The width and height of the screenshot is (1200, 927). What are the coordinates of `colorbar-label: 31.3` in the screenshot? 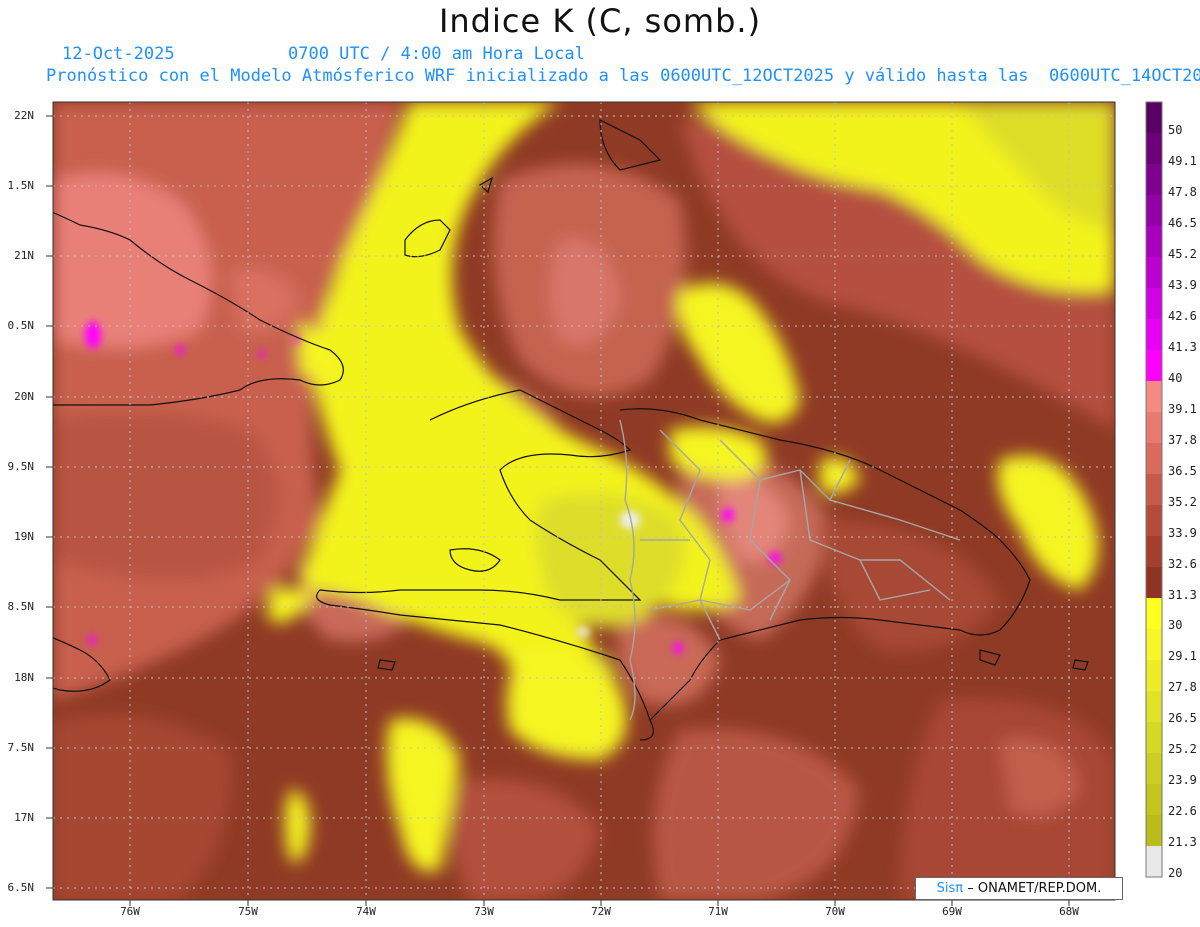 It's located at (1182, 595).